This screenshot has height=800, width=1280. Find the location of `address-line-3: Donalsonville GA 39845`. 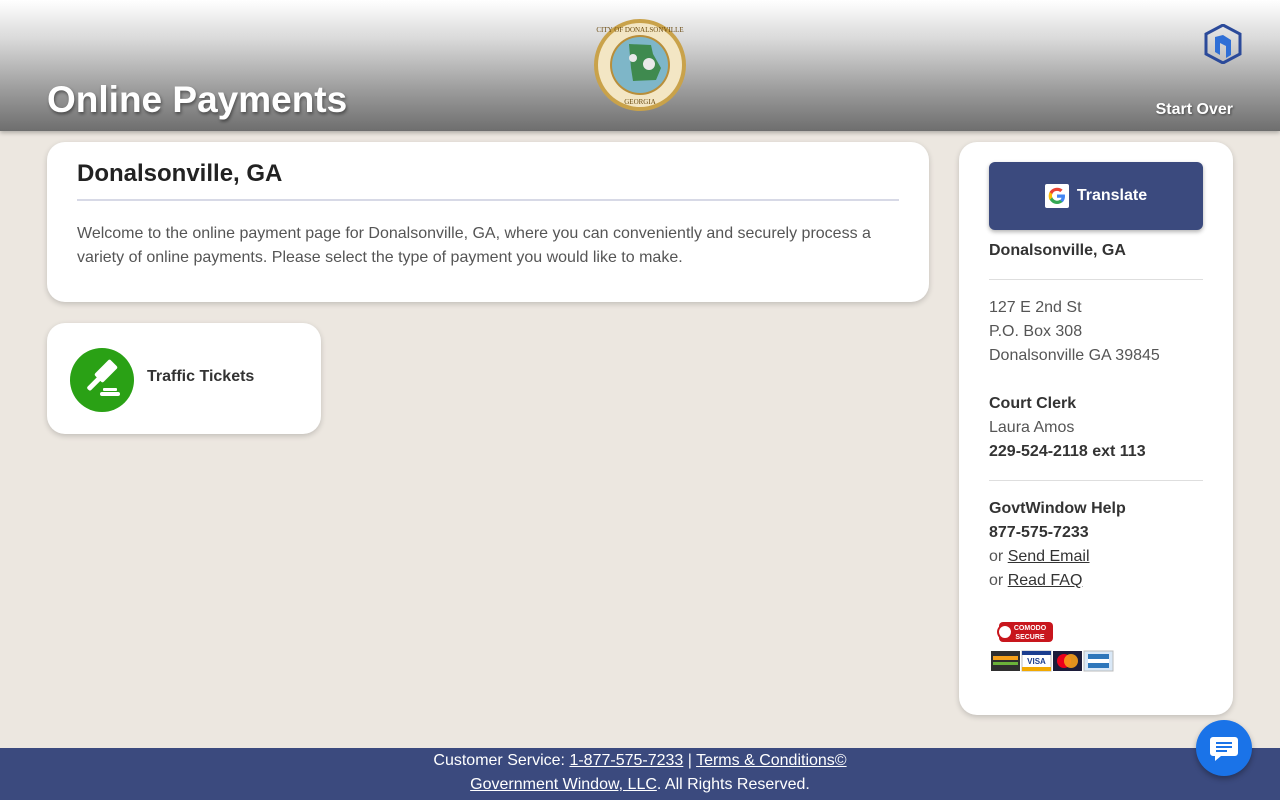

address-line-3: Donalsonville GA 39845 is located at coordinates (1074, 355).